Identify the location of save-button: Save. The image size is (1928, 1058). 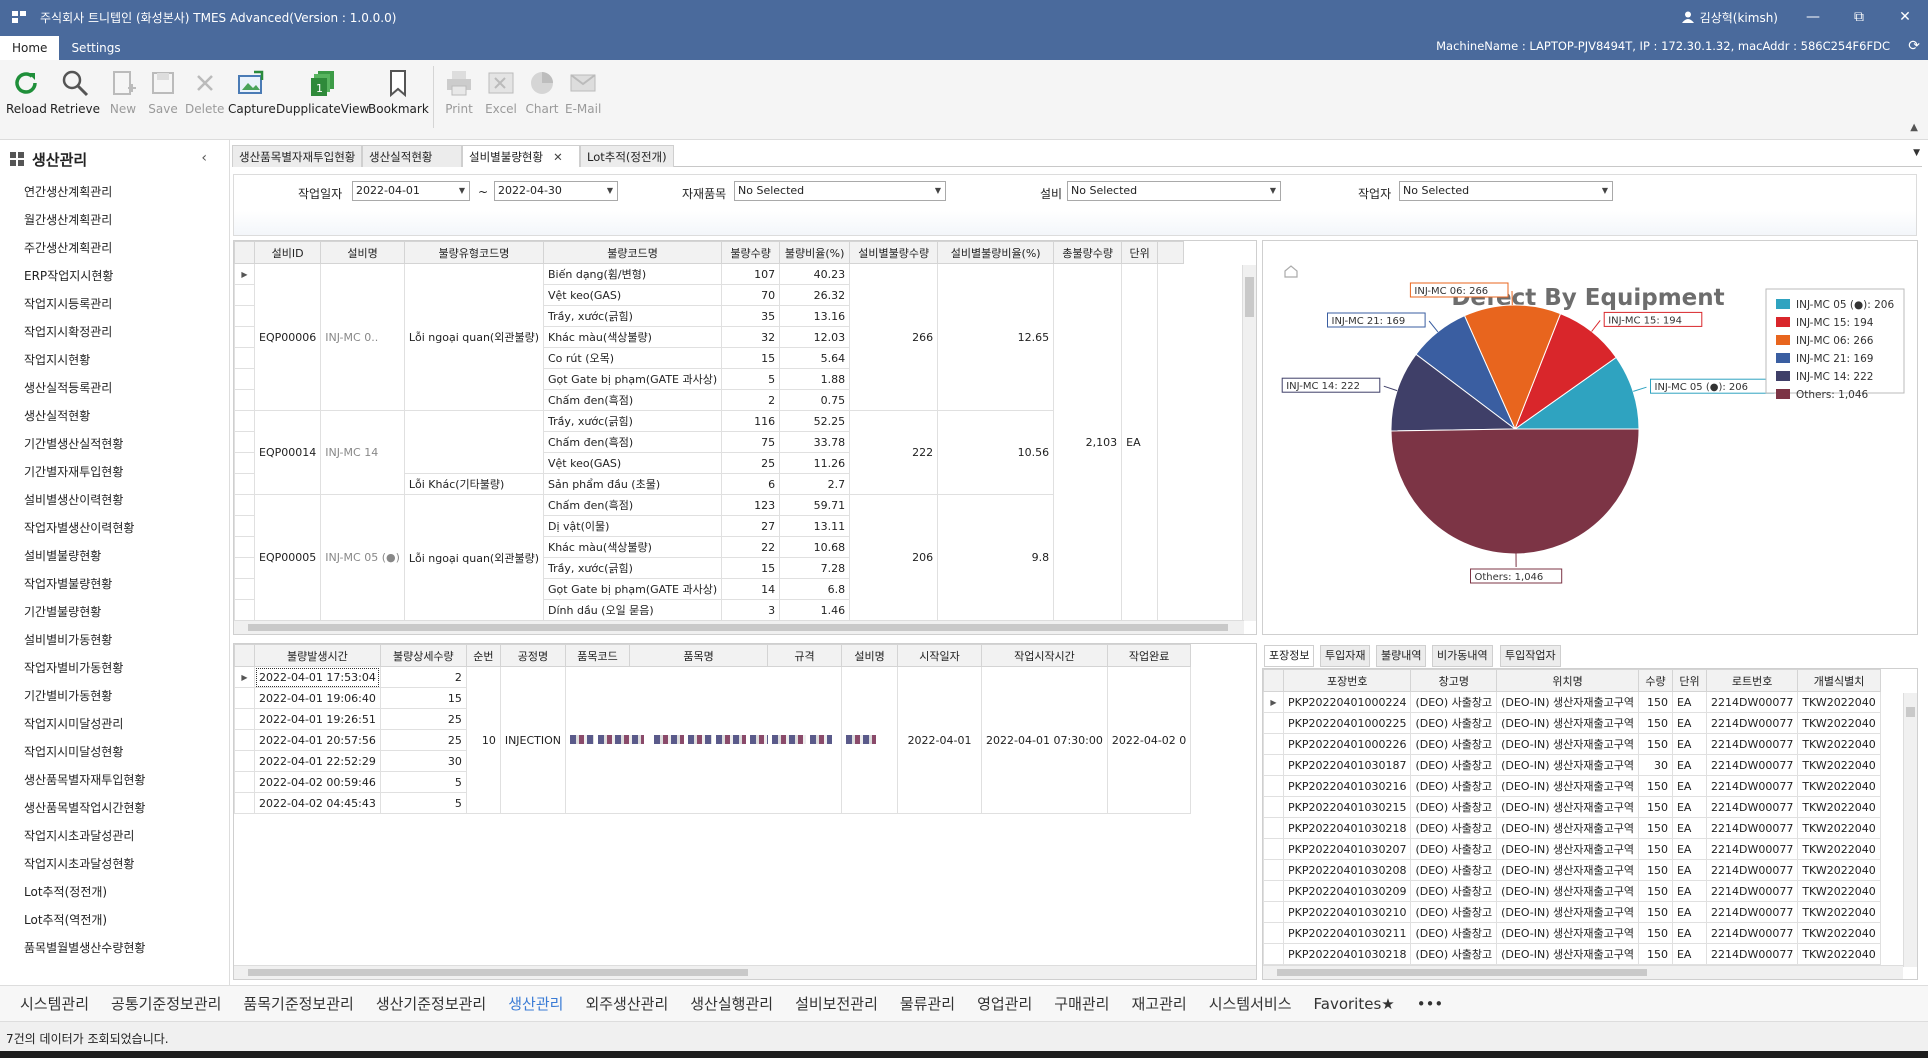
(163, 96).